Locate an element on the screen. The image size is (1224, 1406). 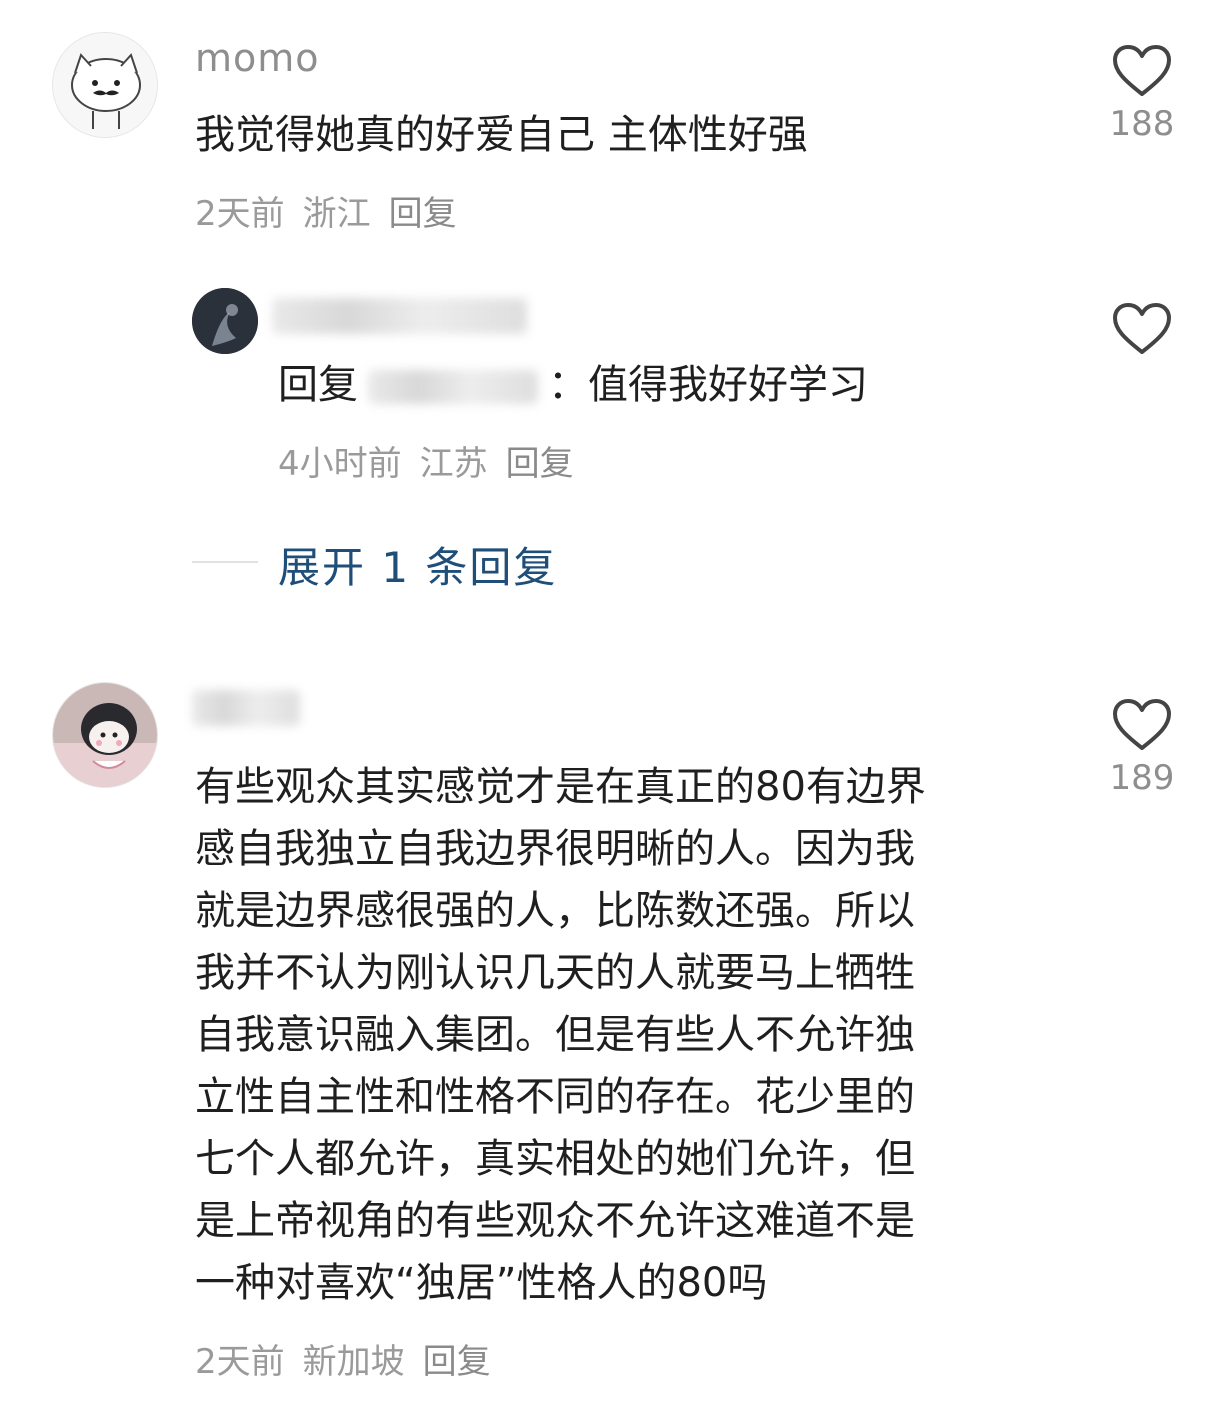
smoke-avatar-icon is located at coordinates (225, 321).